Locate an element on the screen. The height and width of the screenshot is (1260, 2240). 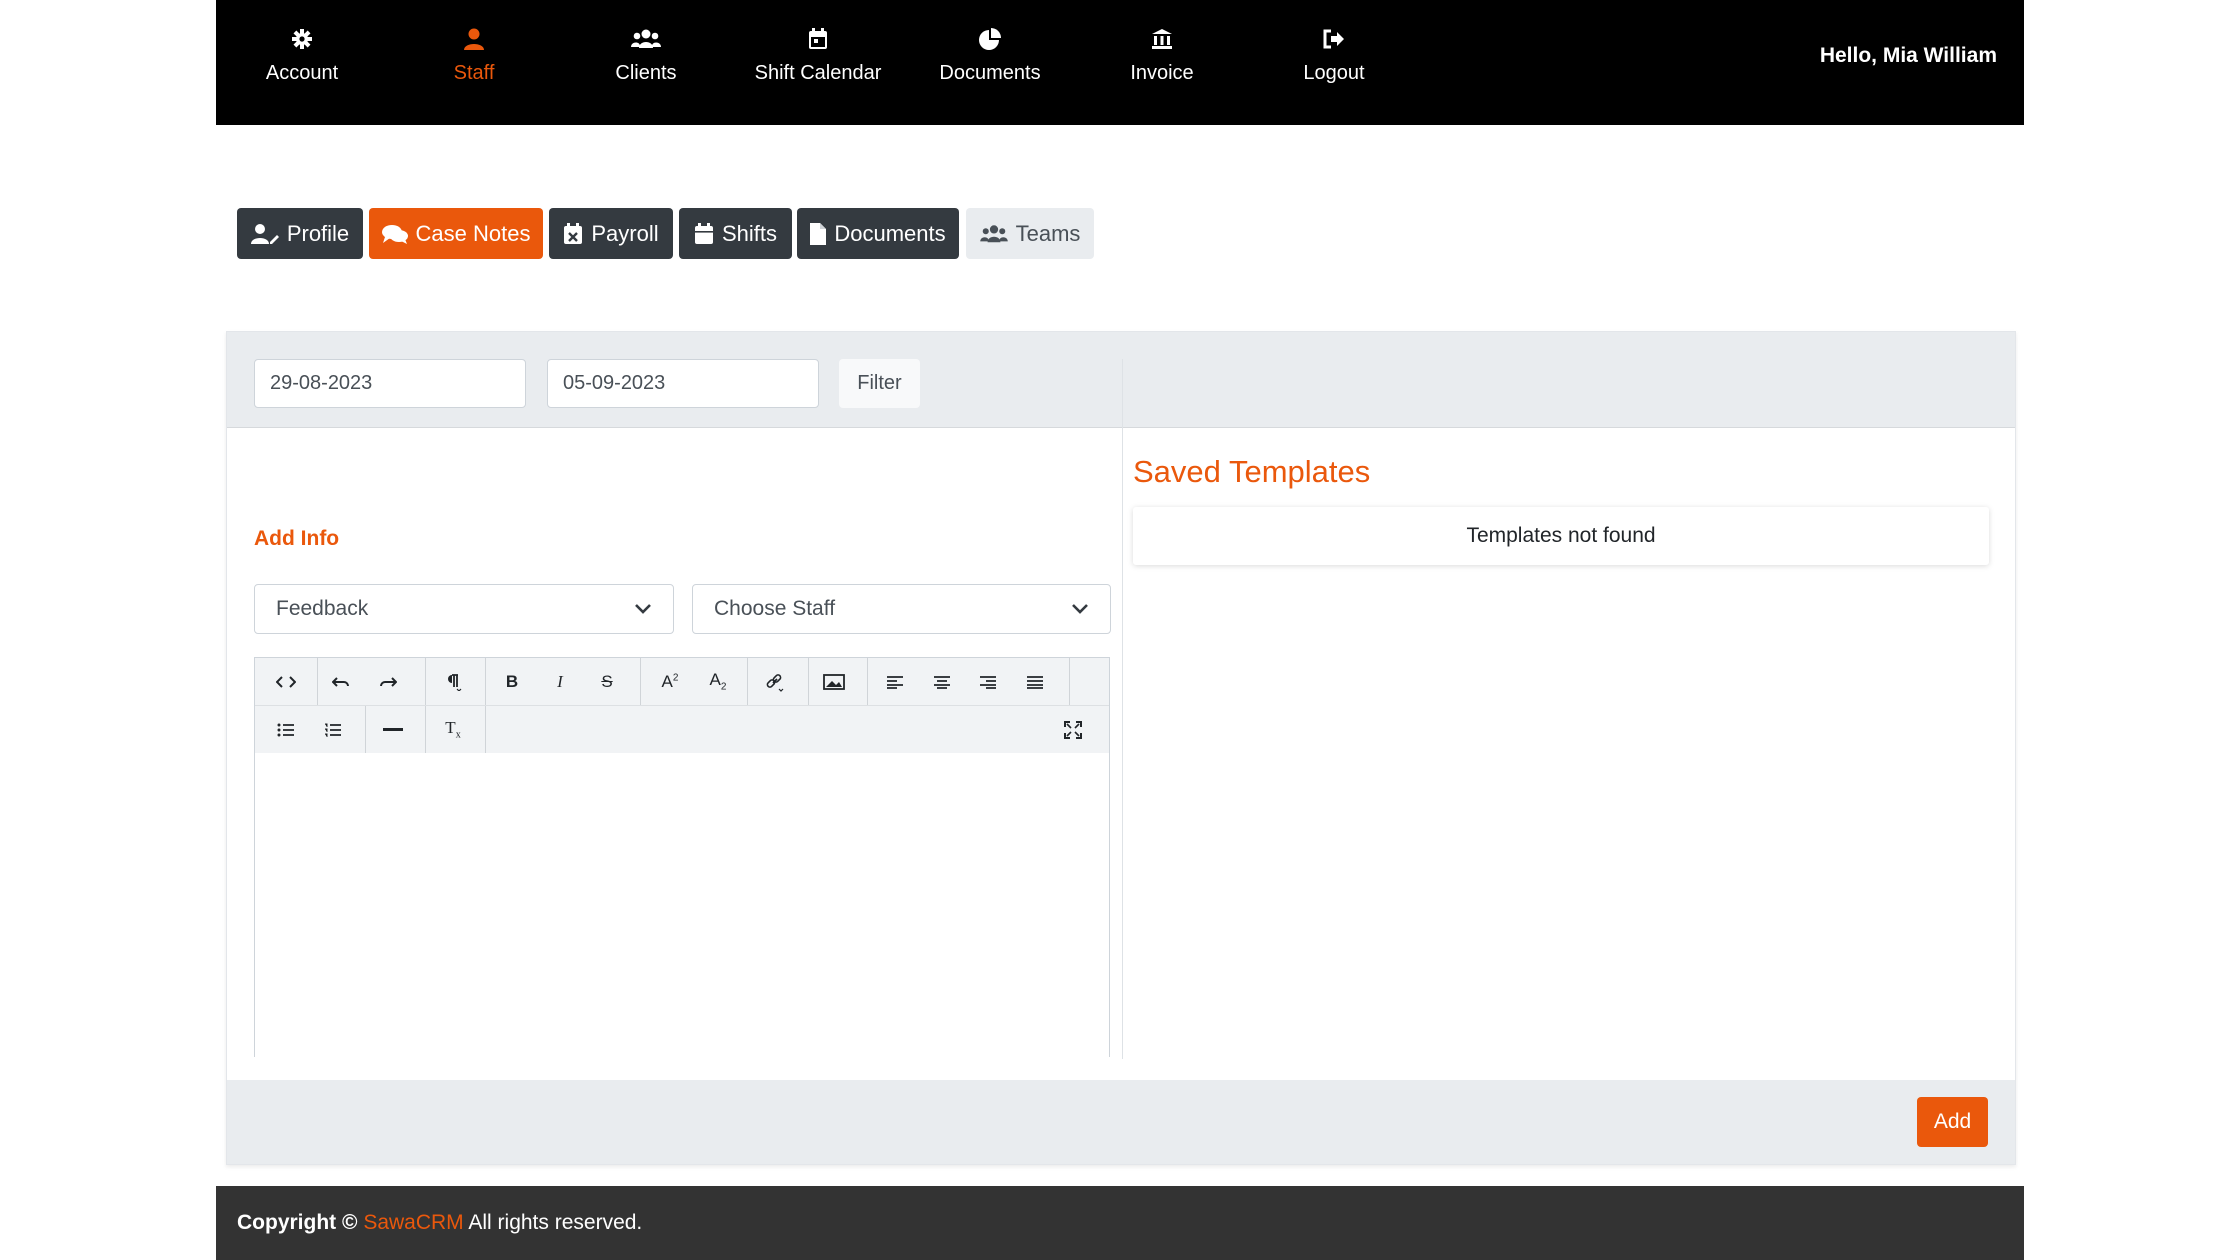
copyright-text: Copyright © SawaCRM All rights reserved. is located at coordinates (439, 1223).